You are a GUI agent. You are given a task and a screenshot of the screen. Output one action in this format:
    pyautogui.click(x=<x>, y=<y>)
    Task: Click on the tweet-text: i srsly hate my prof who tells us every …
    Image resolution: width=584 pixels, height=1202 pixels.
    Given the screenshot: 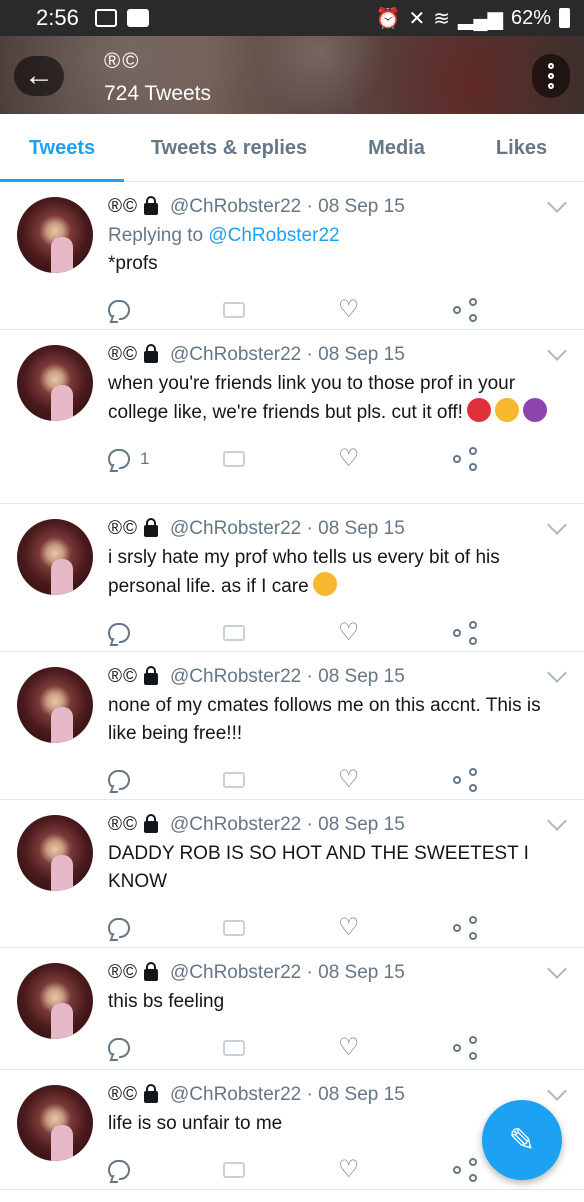 What is the action you would take?
    pyautogui.click(x=304, y=572)
    